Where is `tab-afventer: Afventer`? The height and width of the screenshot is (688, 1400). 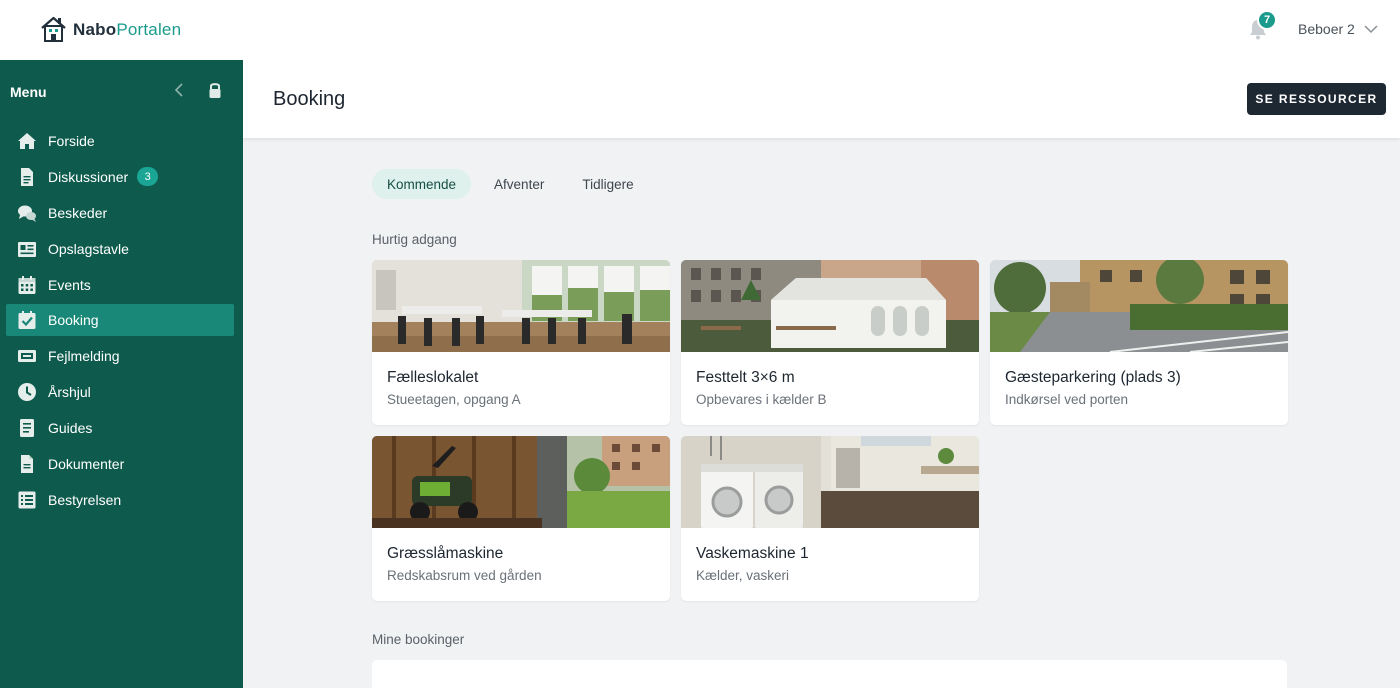
tab-afventer: Afventer is located at coordinates (519, 184).